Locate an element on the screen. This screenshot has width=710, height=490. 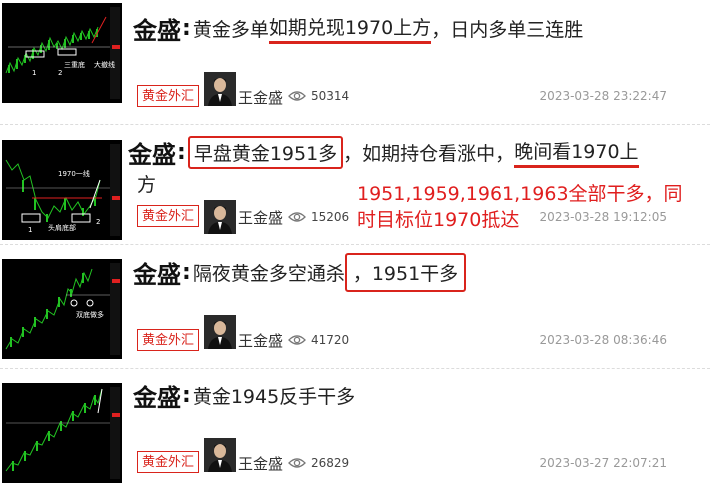
title-highlight: 晚间看1970上 is located at coordinates (576, 152).